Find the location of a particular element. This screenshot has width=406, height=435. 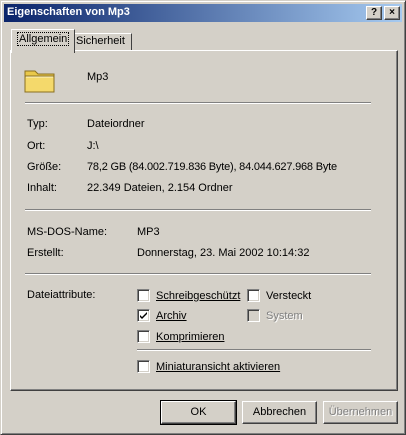

compress-label: Komprimieren is located at coordinates (190, 337).